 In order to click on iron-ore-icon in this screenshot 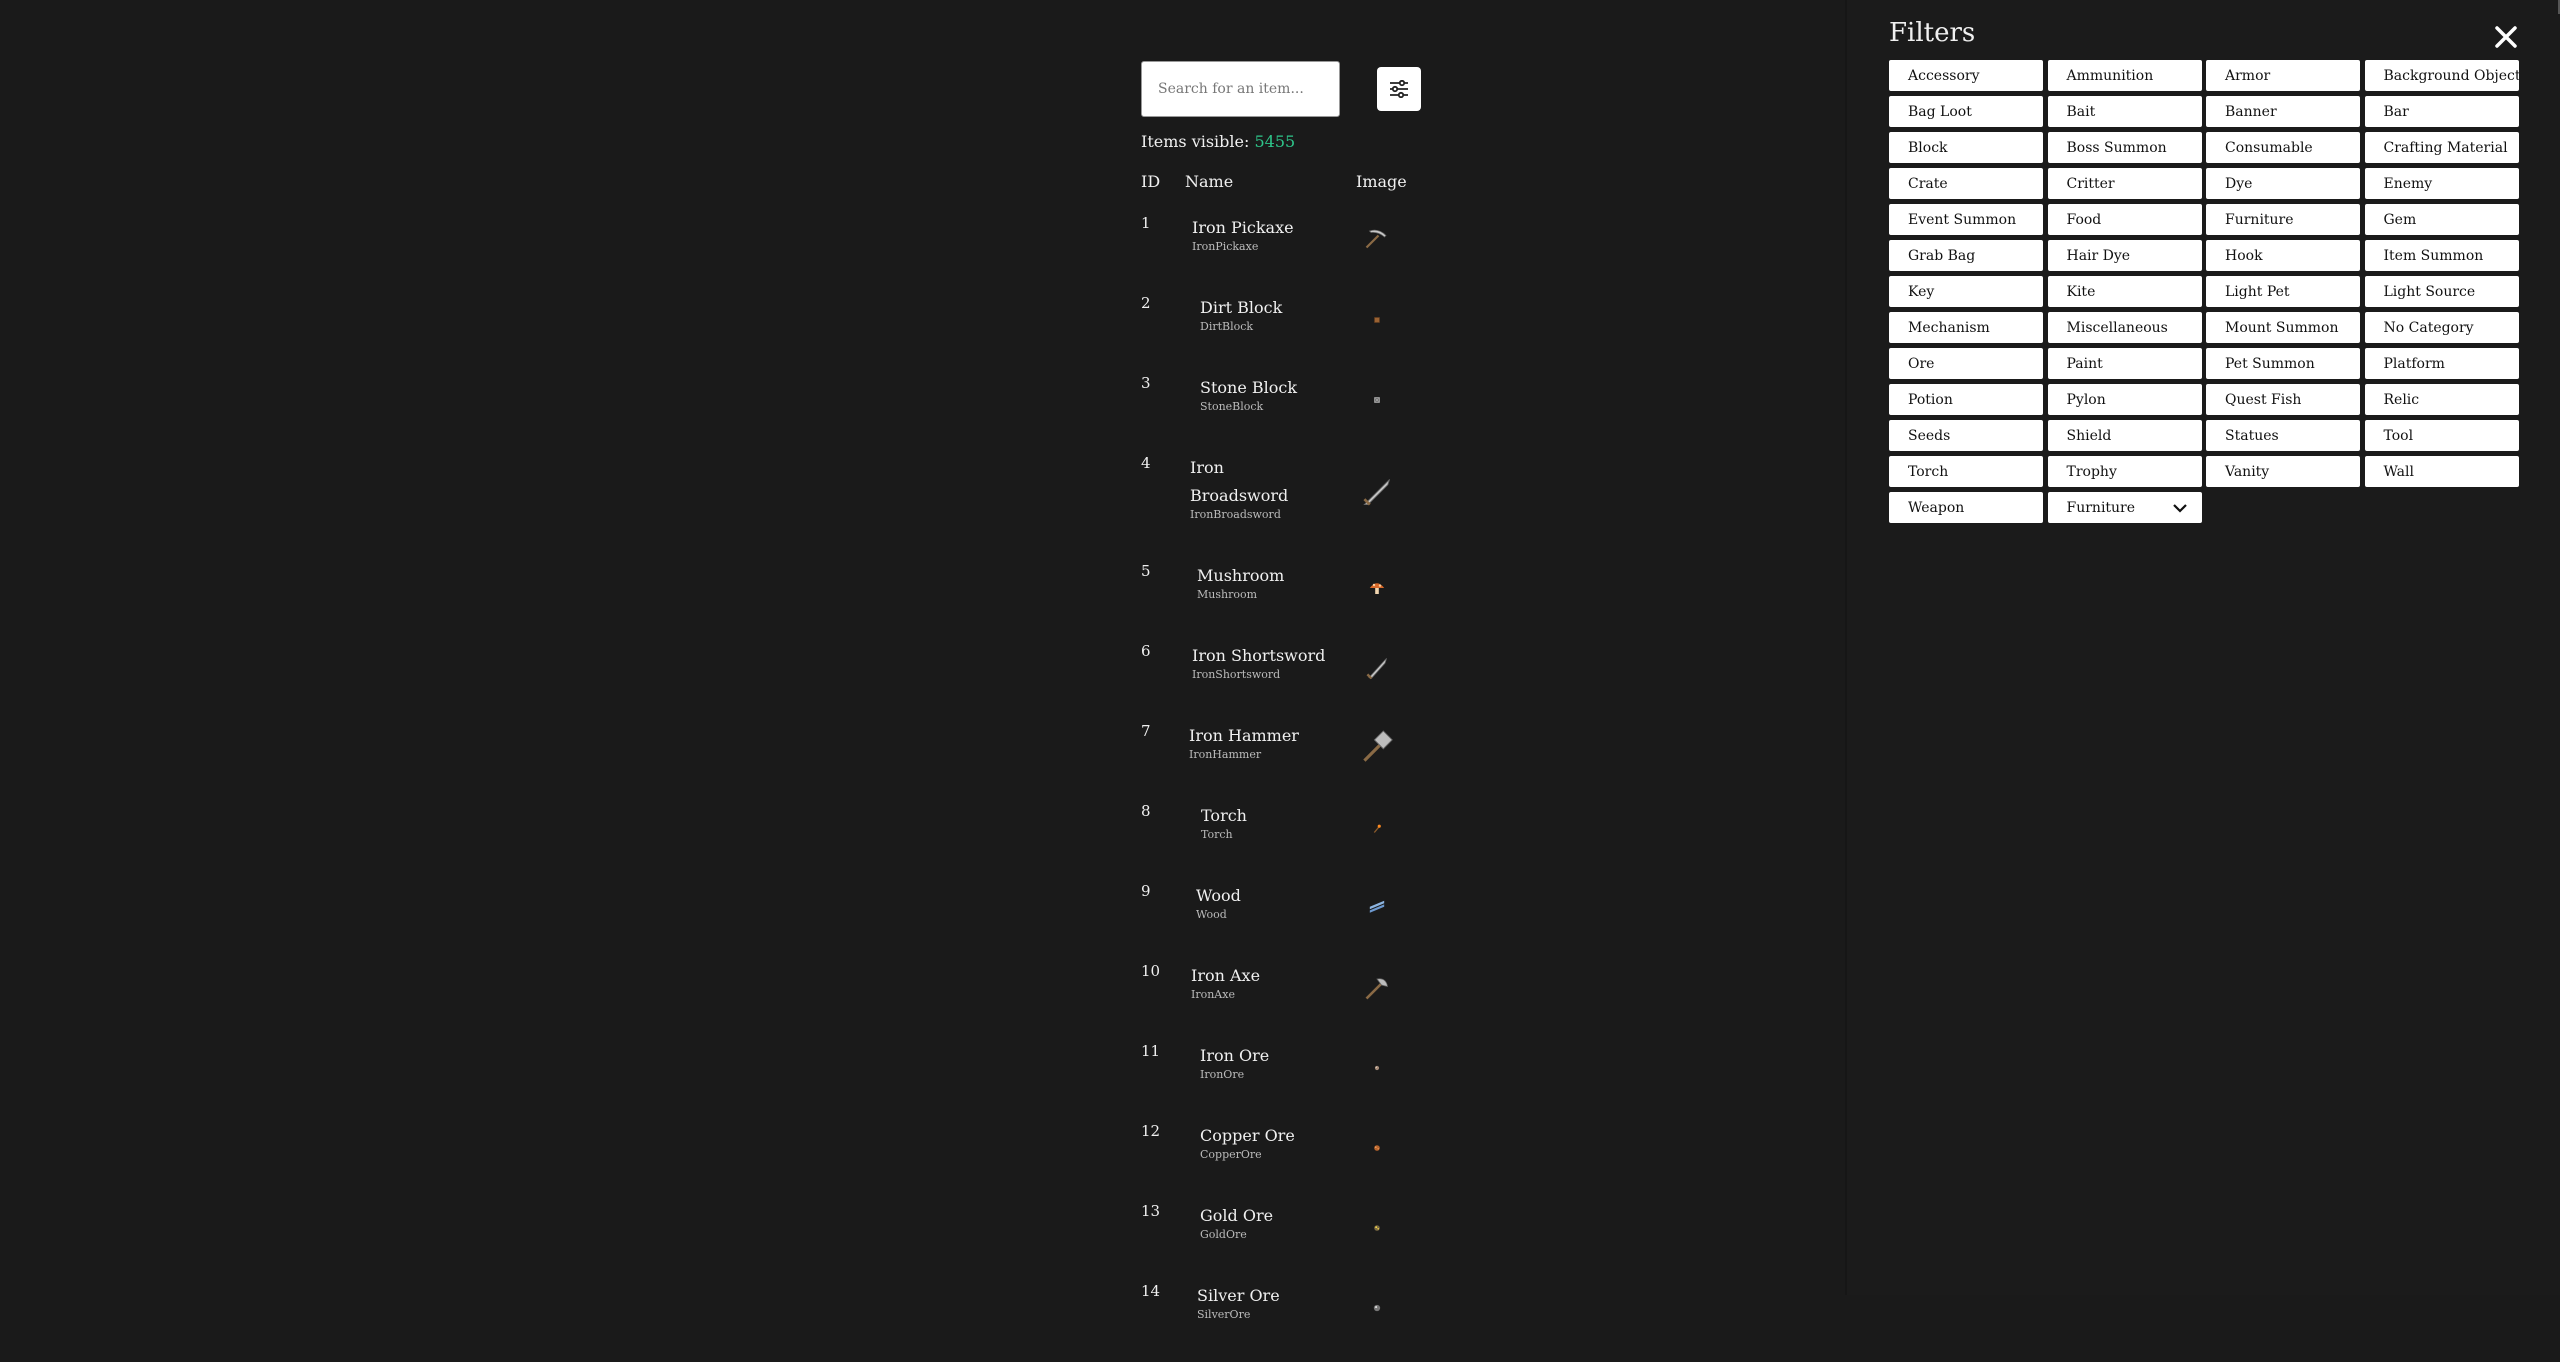, I will do `click(1377, 1068)`.